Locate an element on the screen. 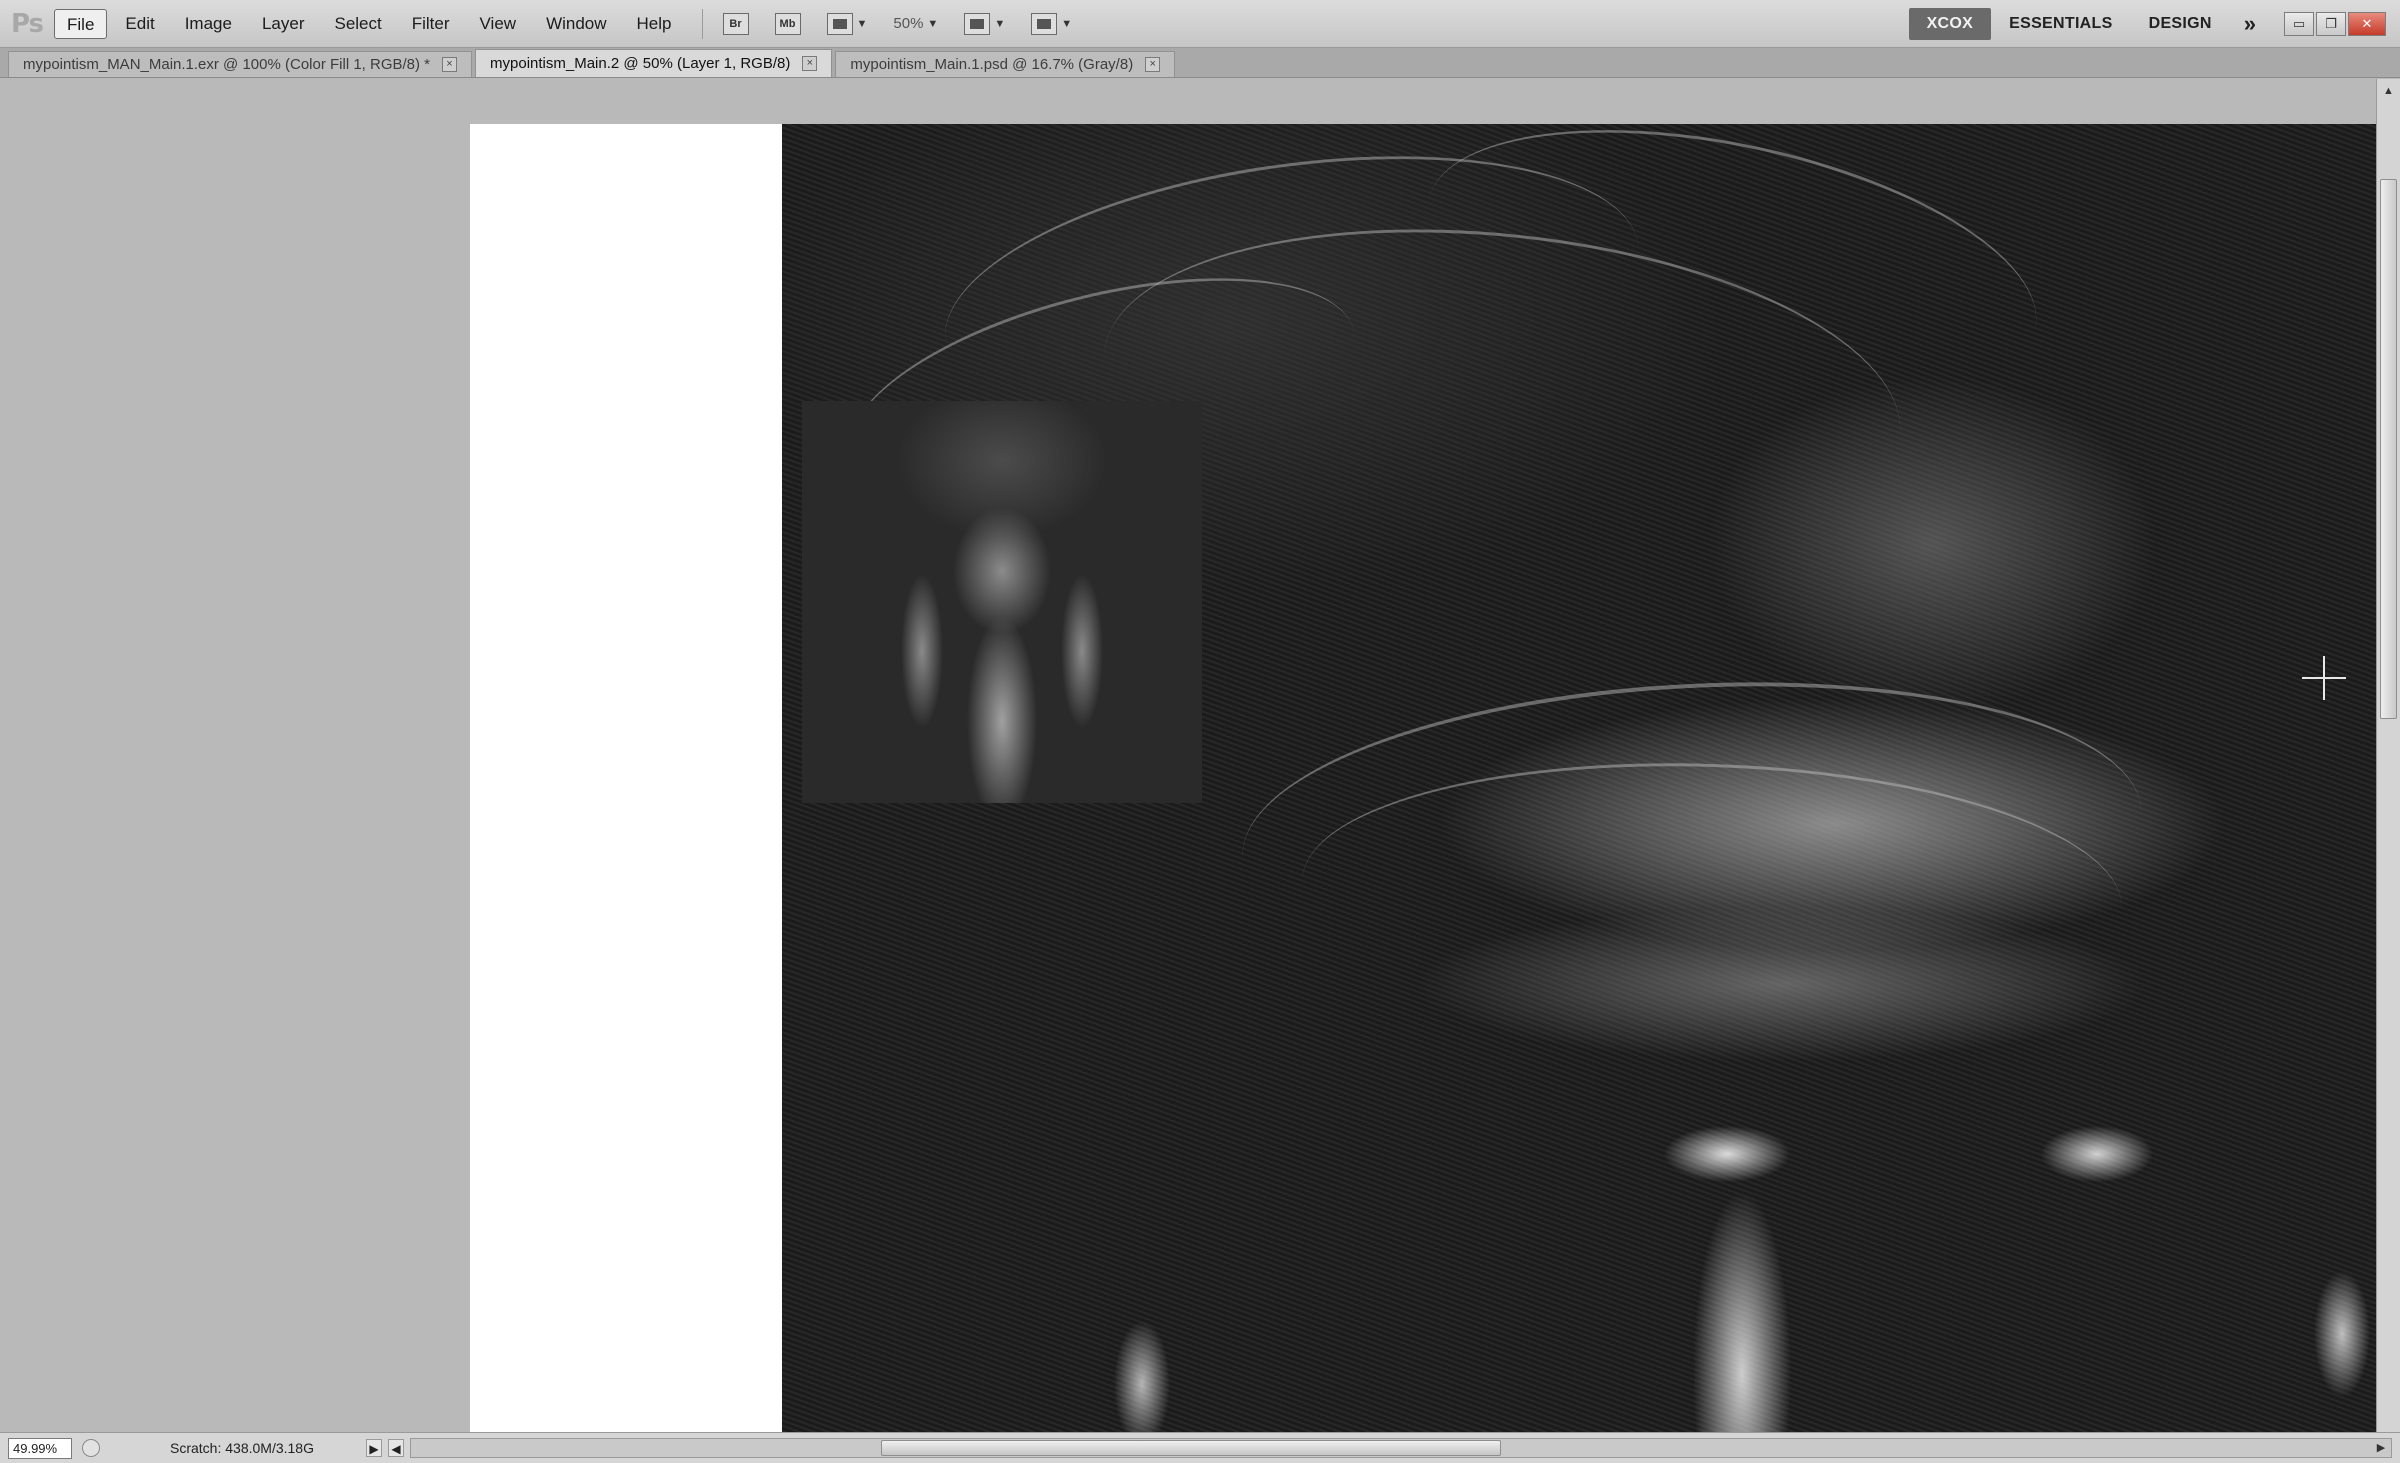 This screenshot has height=1463, width=2400. restore-icon: ❐ is located at coordinates (2331, 23).